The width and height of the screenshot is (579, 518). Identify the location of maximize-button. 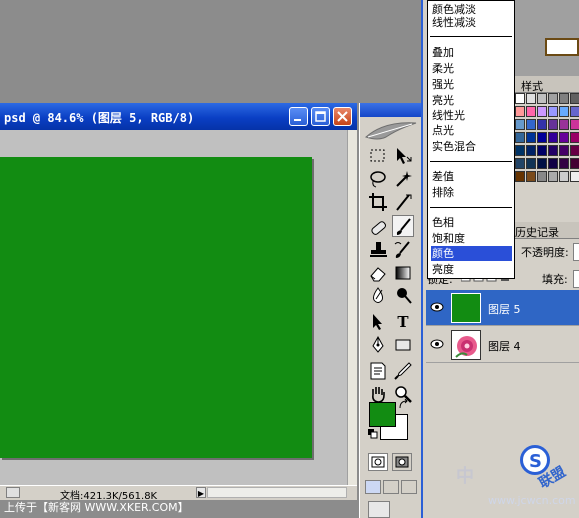
(320, 116).